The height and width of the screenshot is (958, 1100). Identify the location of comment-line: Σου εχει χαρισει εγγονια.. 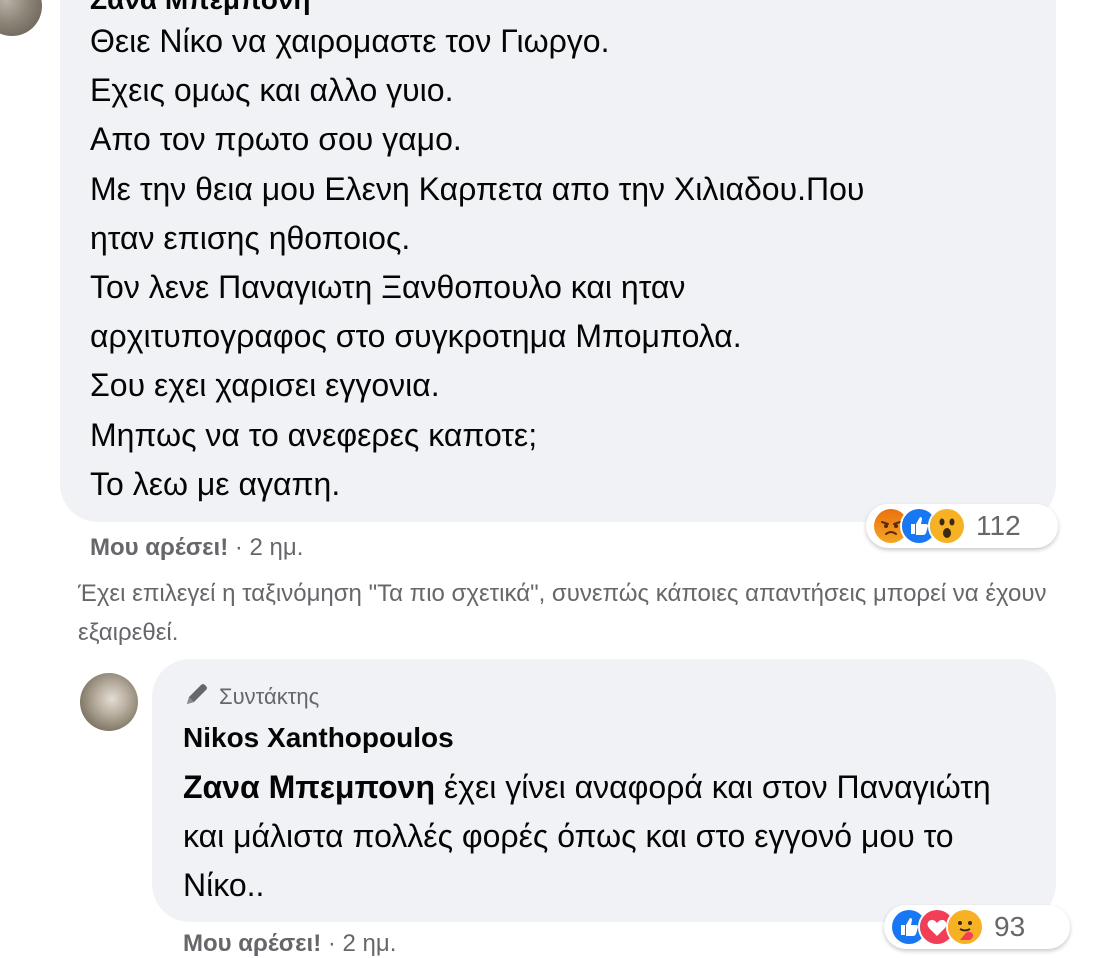
(265, 385).